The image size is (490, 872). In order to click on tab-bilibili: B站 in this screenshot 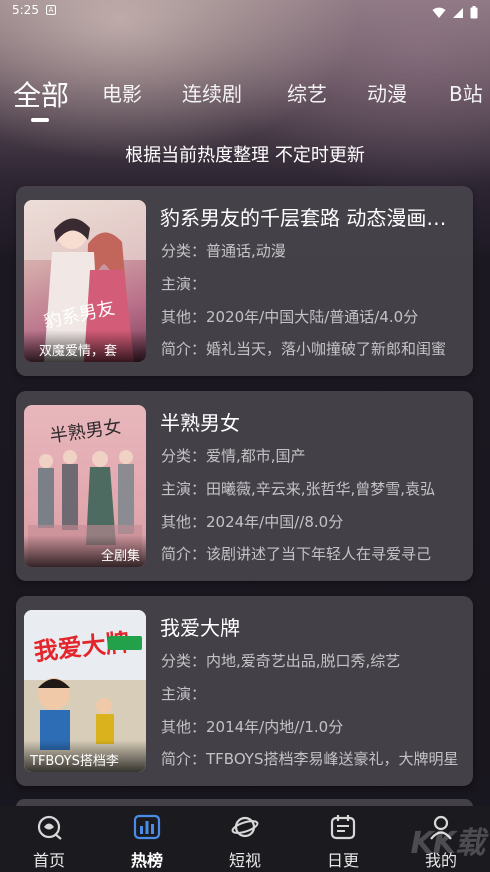, I will do `click(466, 92)`.